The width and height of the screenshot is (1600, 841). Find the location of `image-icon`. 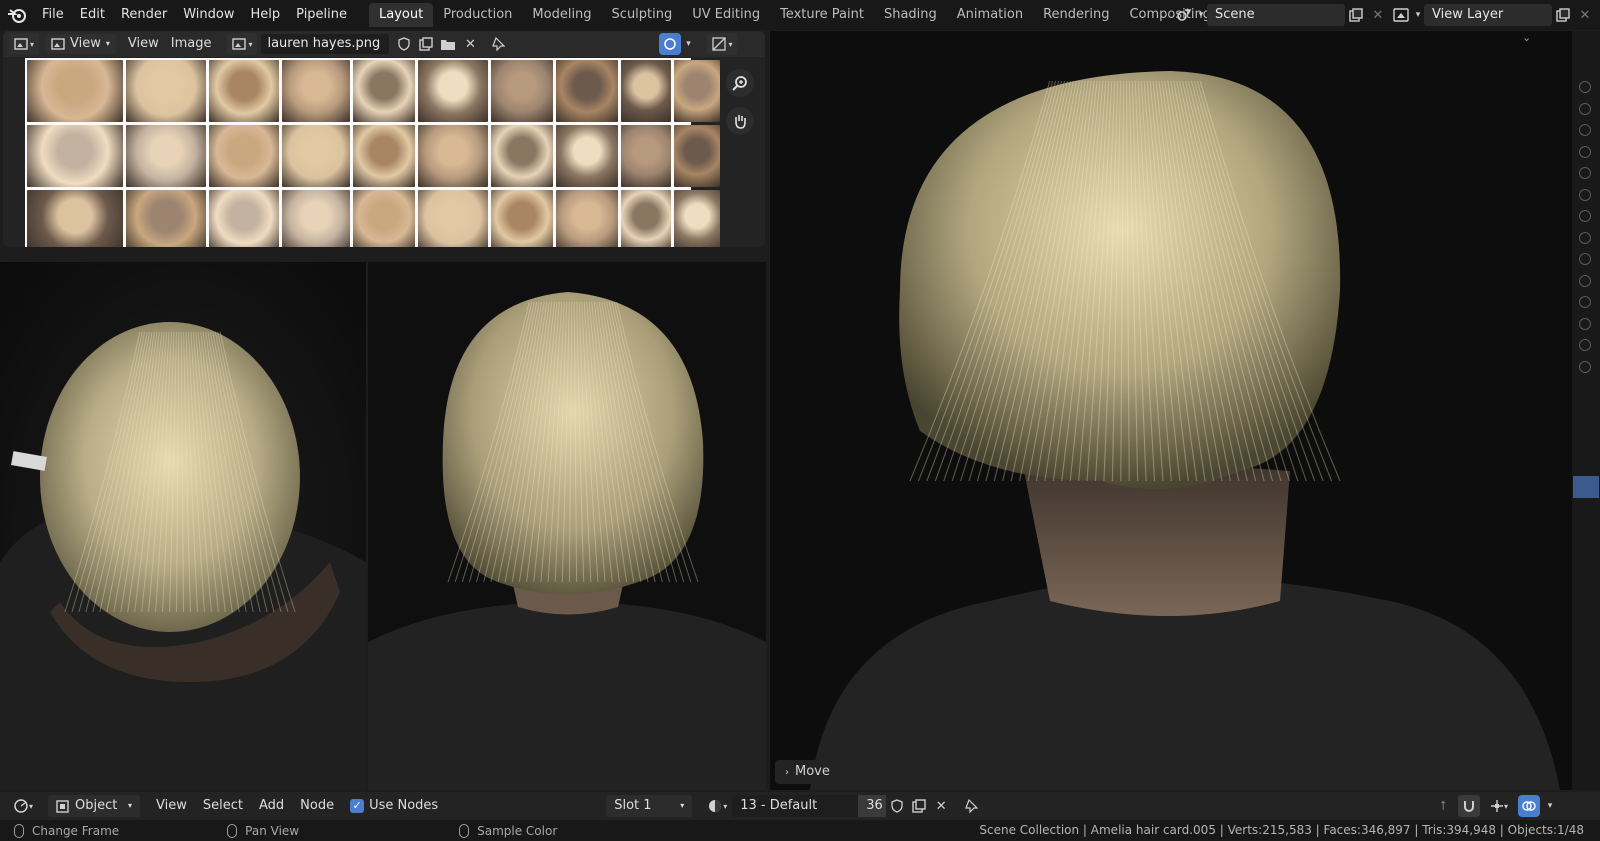

image-icon is located at coordinates (58, 44).